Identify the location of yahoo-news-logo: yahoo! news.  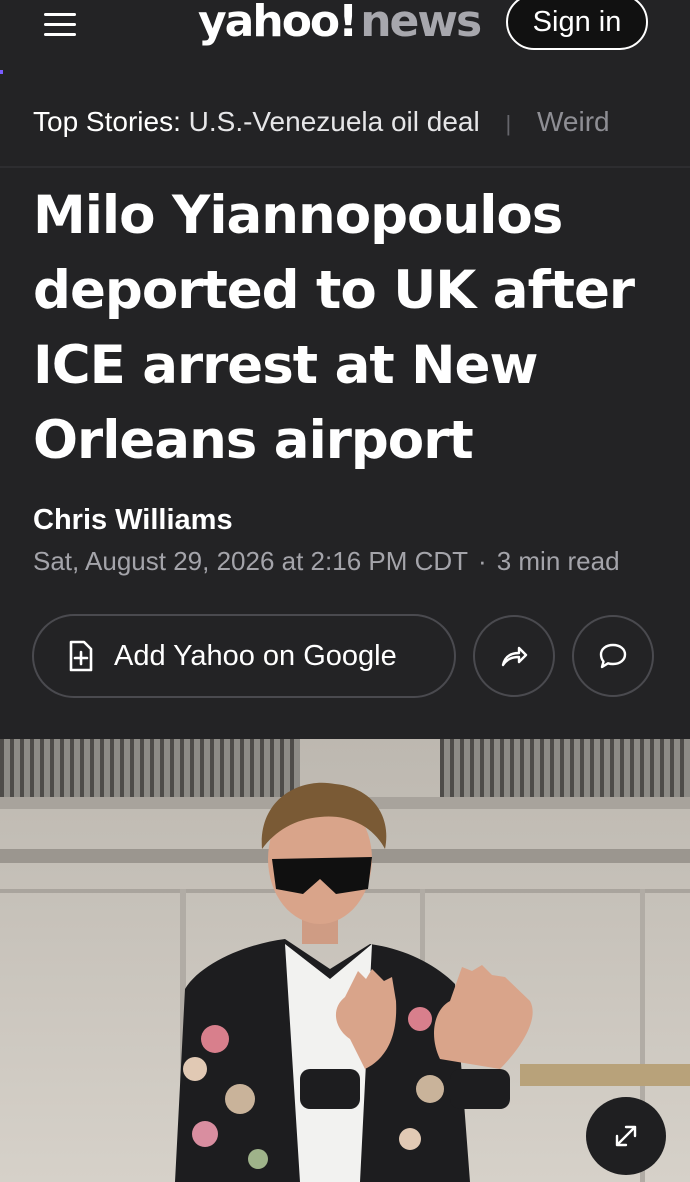
(340, 26).